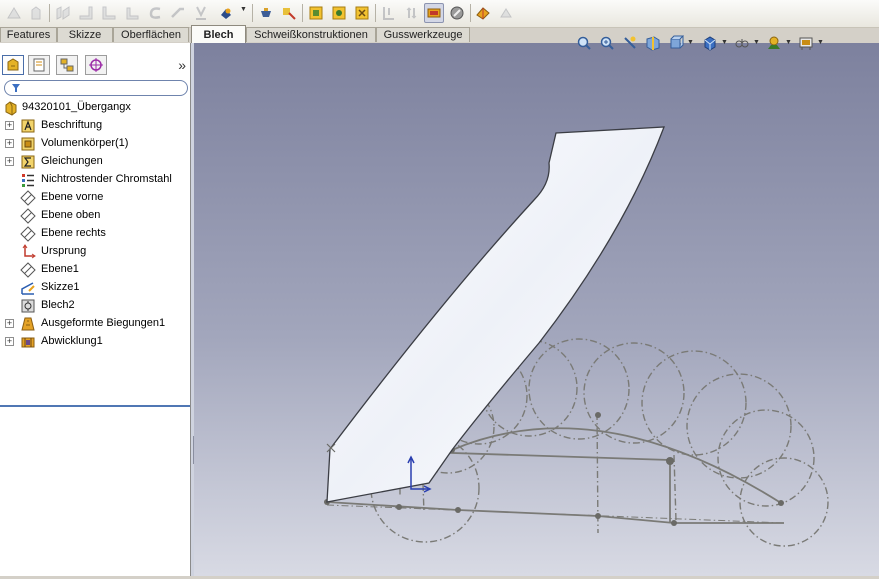  What do you see at coordinates (95, 288) in the screenshot?
I see `tree-item-sketch1: Skizze1` at bounding box center [95, 288].